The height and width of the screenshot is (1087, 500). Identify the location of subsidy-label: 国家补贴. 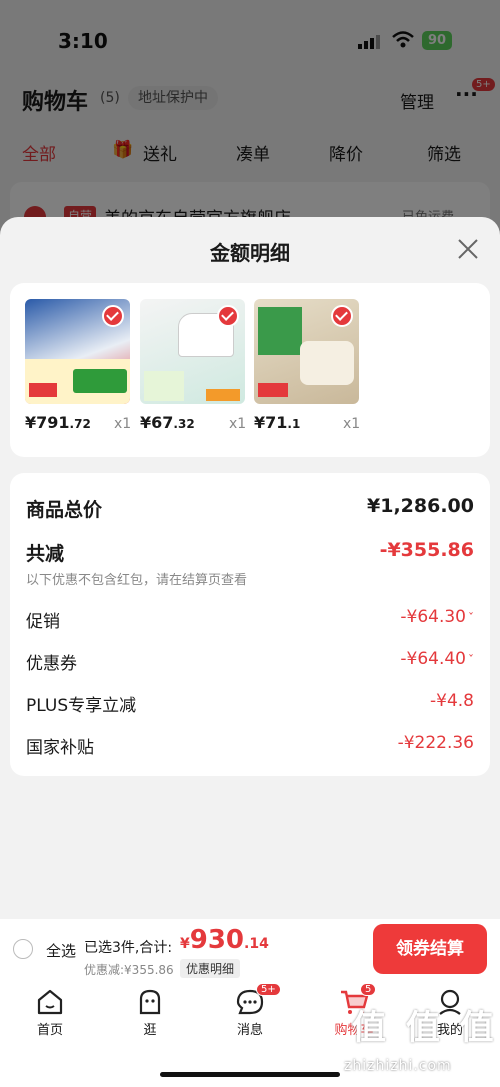
(60, 748).